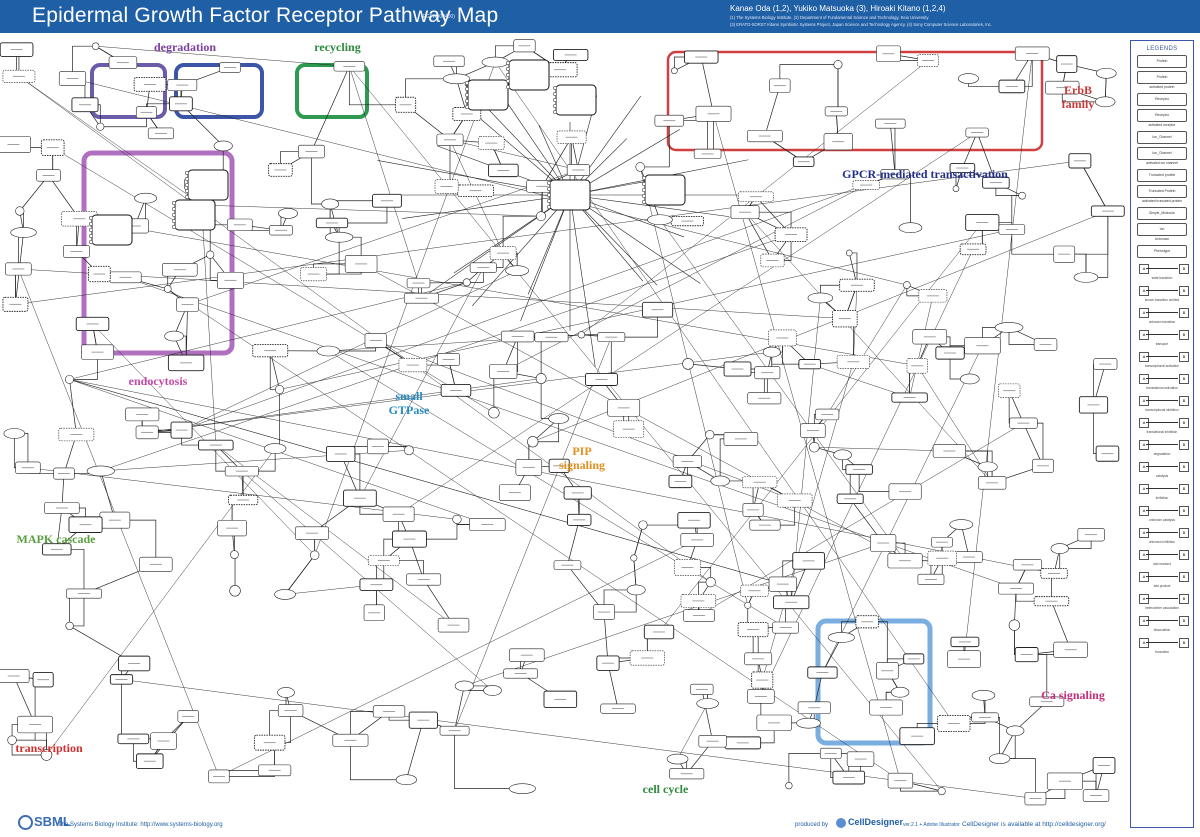 The image size is (1200, 837). What do you see at coordinates (1162, 388) in the screenshot?
I see `legend-edge-type: translational activation` at bounding box center [1162, 388].